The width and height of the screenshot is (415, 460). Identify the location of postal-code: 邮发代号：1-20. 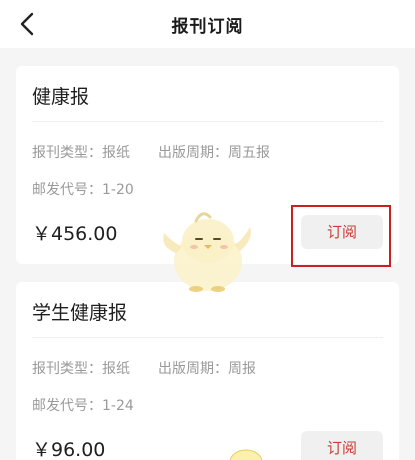
(83, 190).